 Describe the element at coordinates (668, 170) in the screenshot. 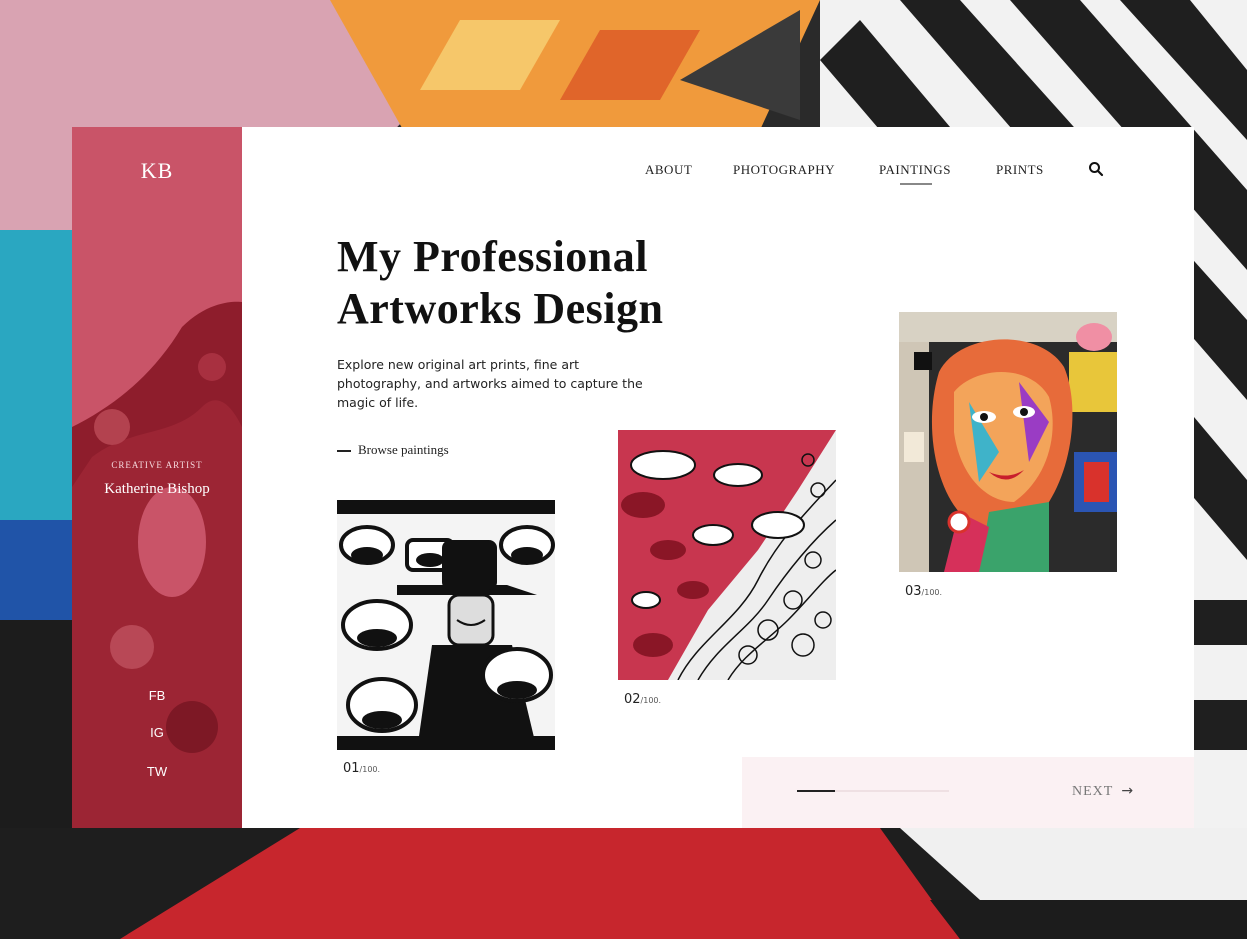

I see `nav-item-about: ABOUT` at that location.